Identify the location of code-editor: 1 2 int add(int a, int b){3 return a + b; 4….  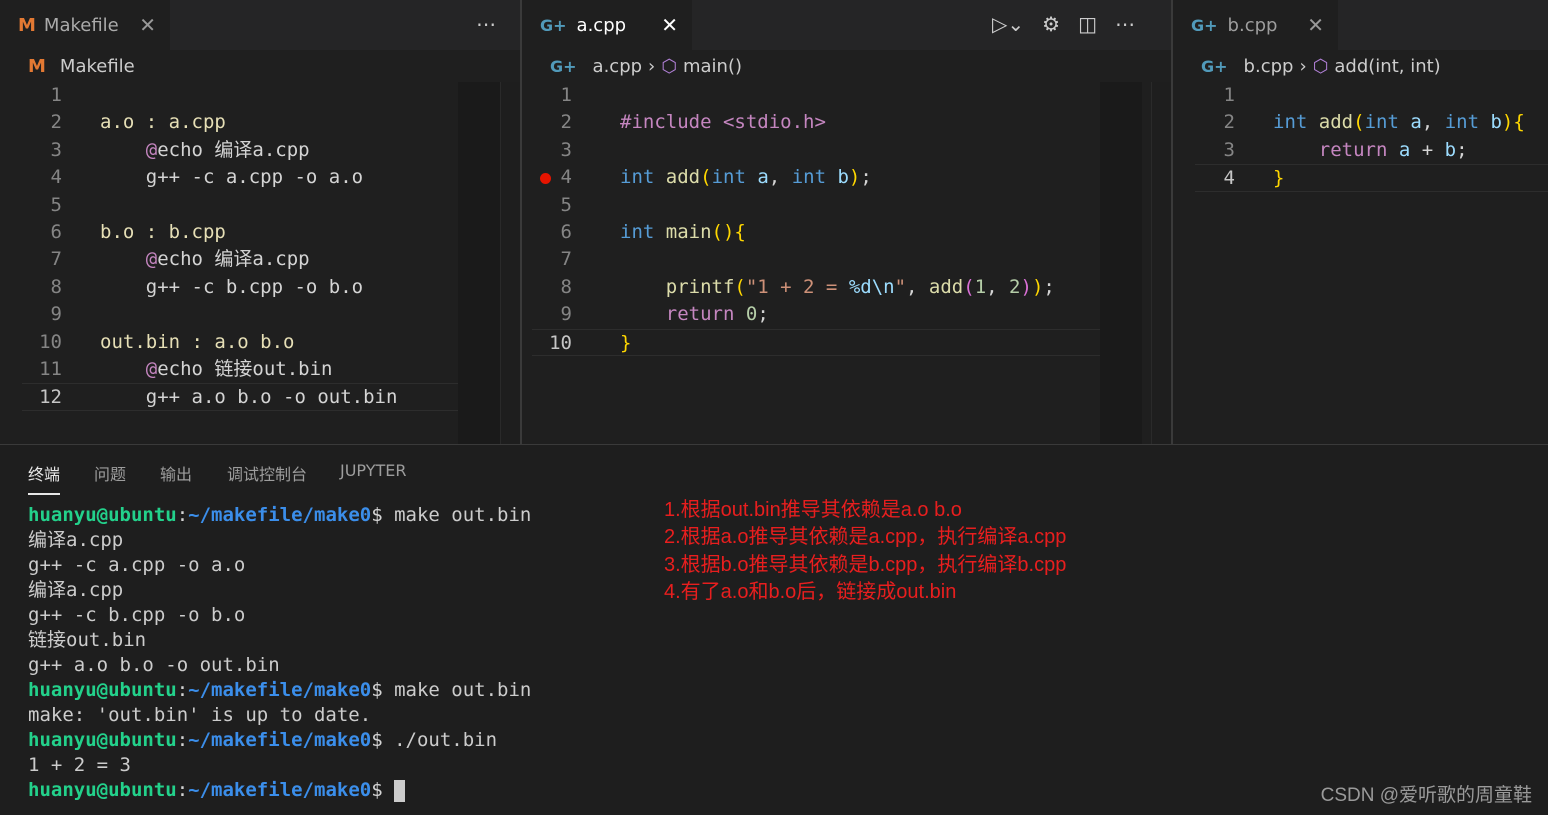
(1371, 137).